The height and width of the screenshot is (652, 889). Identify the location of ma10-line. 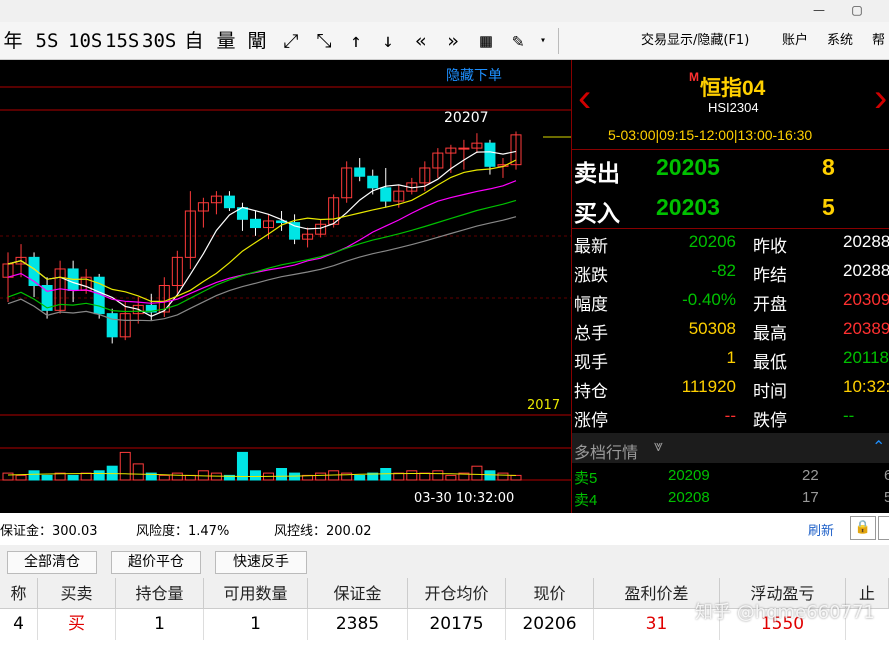
(262, 230).